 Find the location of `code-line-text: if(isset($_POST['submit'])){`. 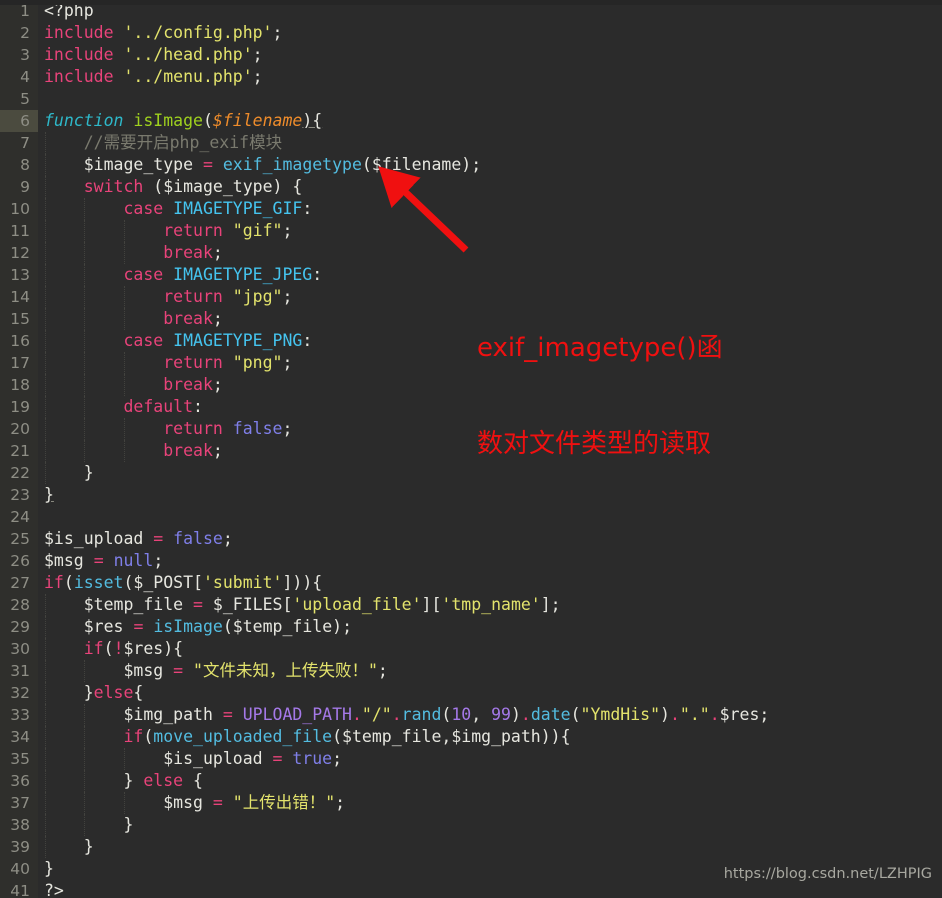

code-line-text: if(isset($_POST['submit'])){ is located at coordinates (183, 583).